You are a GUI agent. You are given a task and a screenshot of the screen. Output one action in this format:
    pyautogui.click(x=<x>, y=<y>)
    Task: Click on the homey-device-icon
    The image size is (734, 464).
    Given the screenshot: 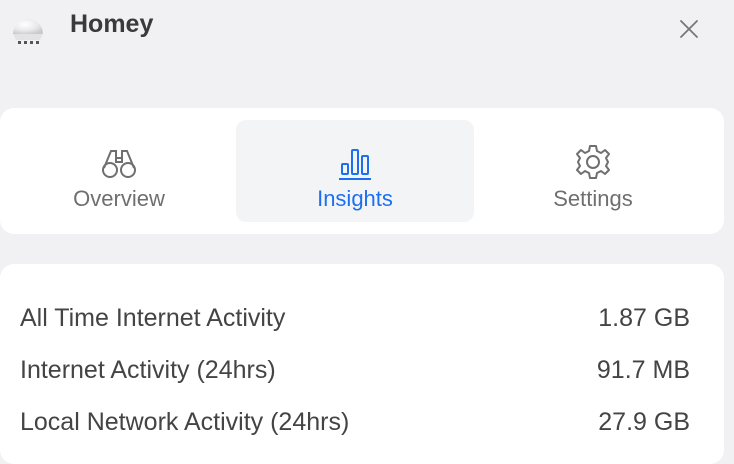 What is the action you would take?
    pyautogui.click(x=28, y=31)
    